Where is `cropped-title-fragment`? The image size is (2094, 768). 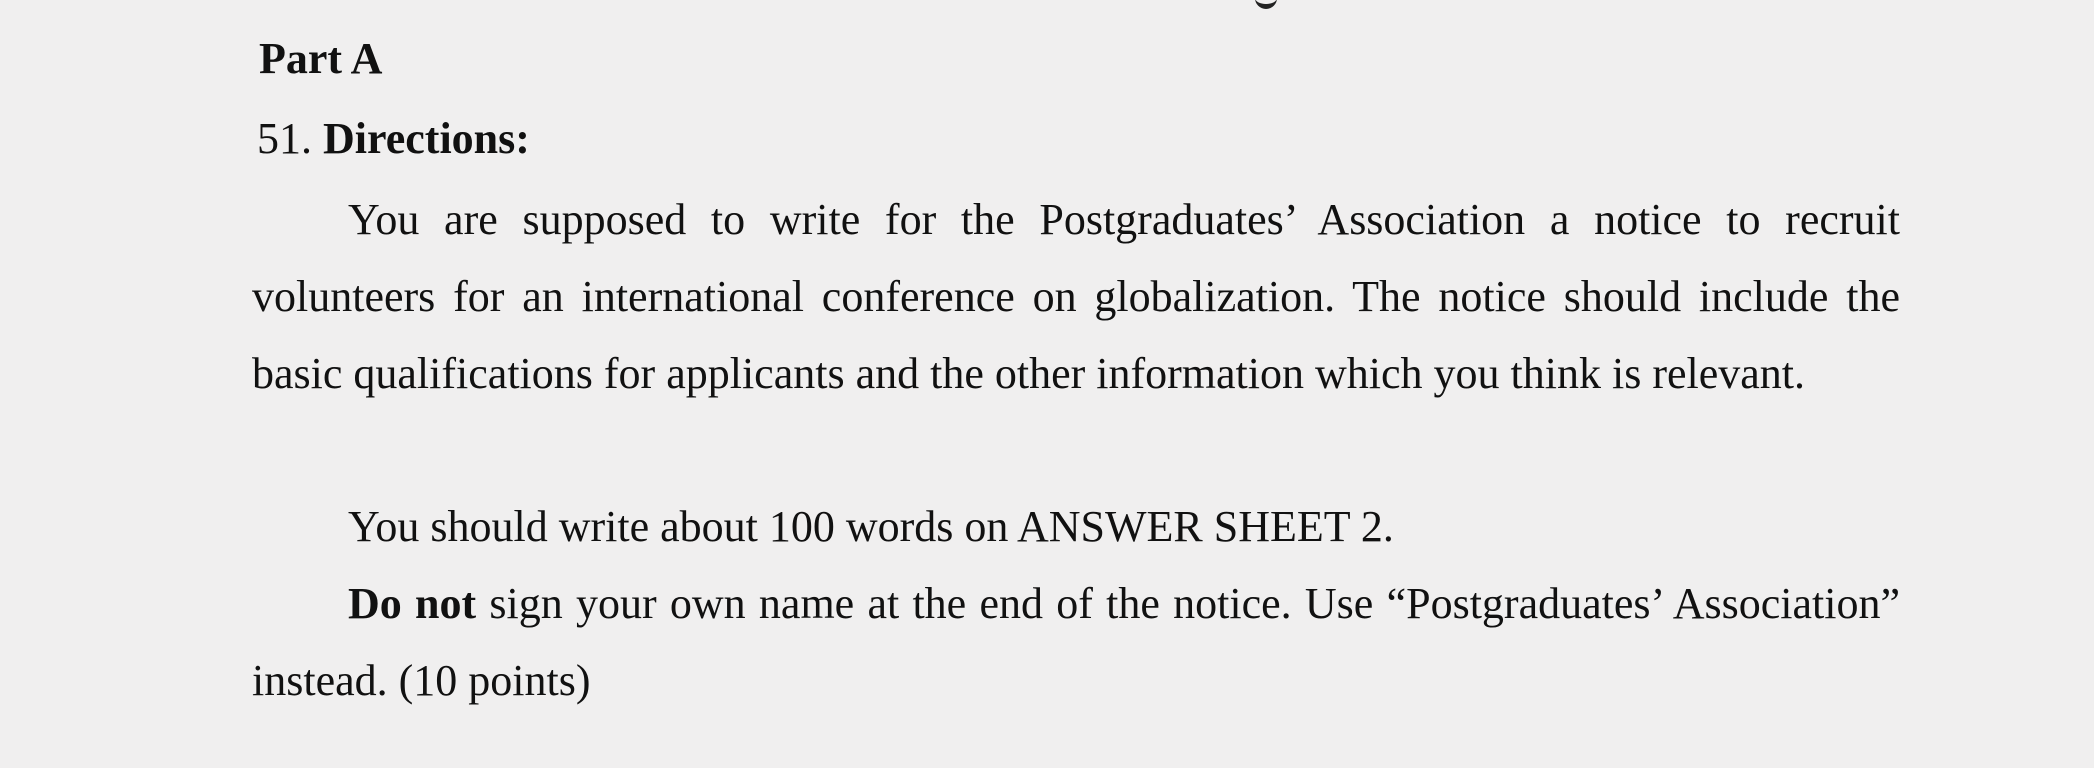
cropped-title-fragment is located at coordinates (1266, 4).